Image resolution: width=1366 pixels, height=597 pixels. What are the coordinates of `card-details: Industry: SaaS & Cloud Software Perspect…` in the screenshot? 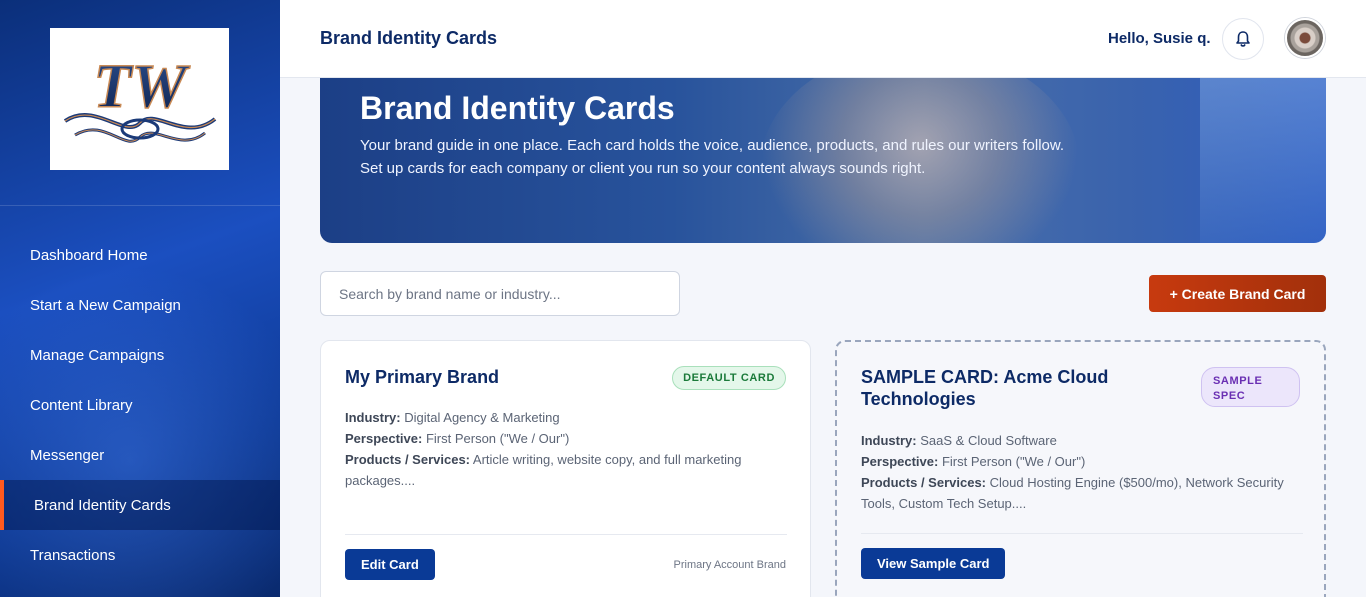 It's located at (1083, 472).